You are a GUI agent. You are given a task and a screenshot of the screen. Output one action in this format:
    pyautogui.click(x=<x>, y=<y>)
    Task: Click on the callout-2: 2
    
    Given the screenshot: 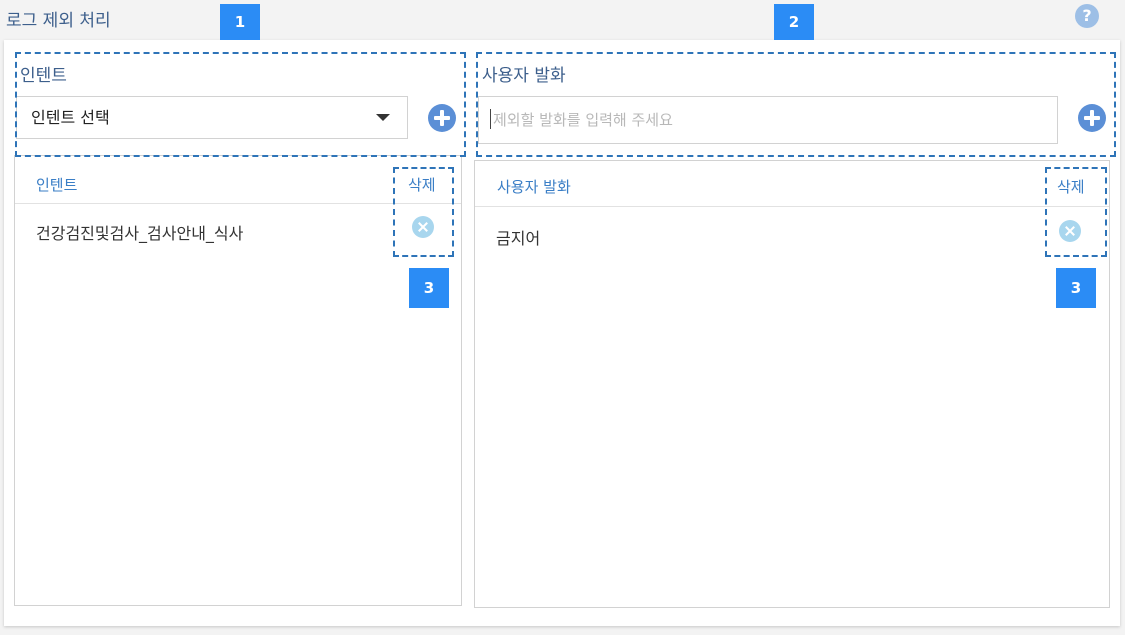 What is the action you would take?
    pyautogui.click(x=794, y=22)
    